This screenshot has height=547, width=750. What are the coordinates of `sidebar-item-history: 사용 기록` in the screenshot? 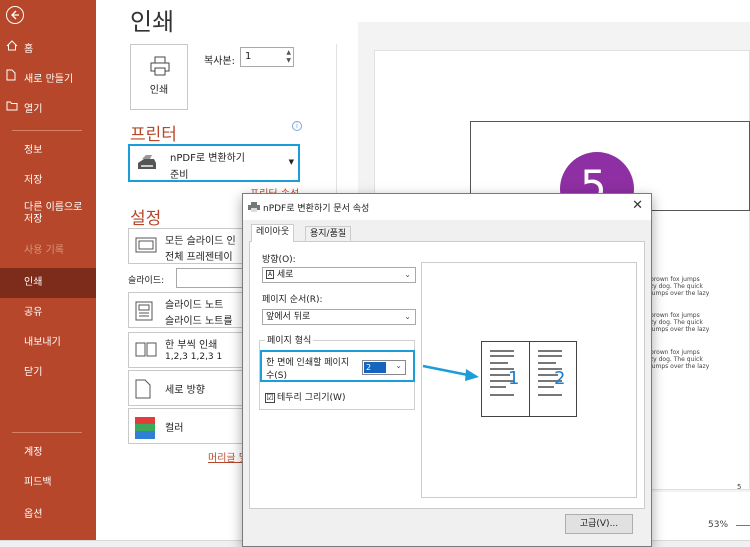 It's located at (48, 251).